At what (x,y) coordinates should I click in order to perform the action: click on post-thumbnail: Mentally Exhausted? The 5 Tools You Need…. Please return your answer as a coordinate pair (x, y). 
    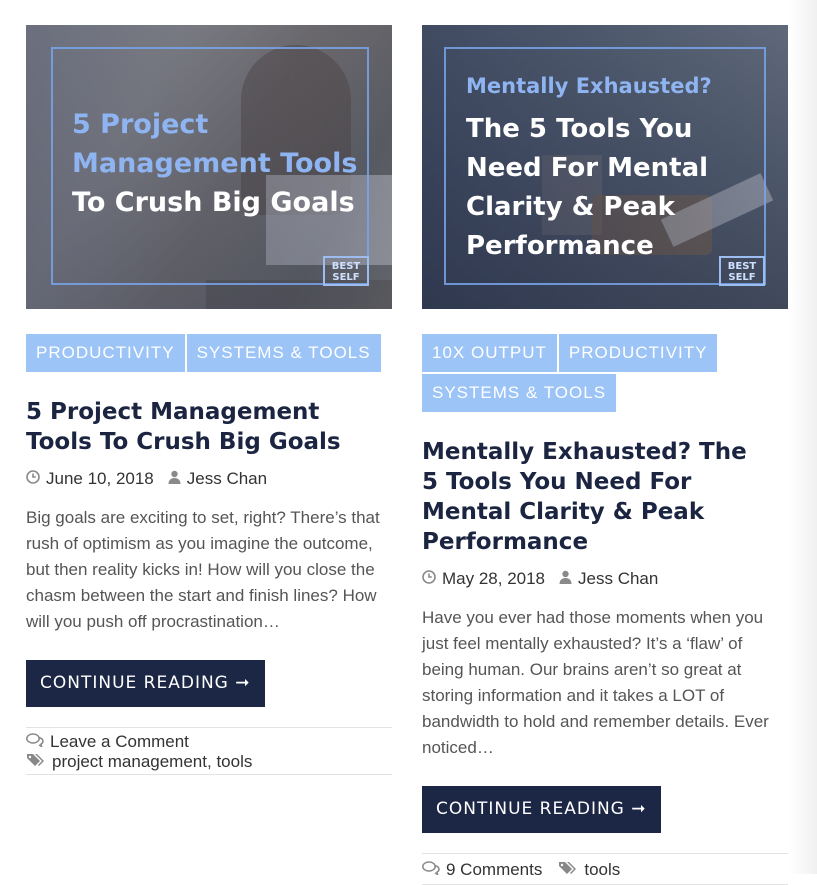
    Looking at the image, I should click on (605, 167).